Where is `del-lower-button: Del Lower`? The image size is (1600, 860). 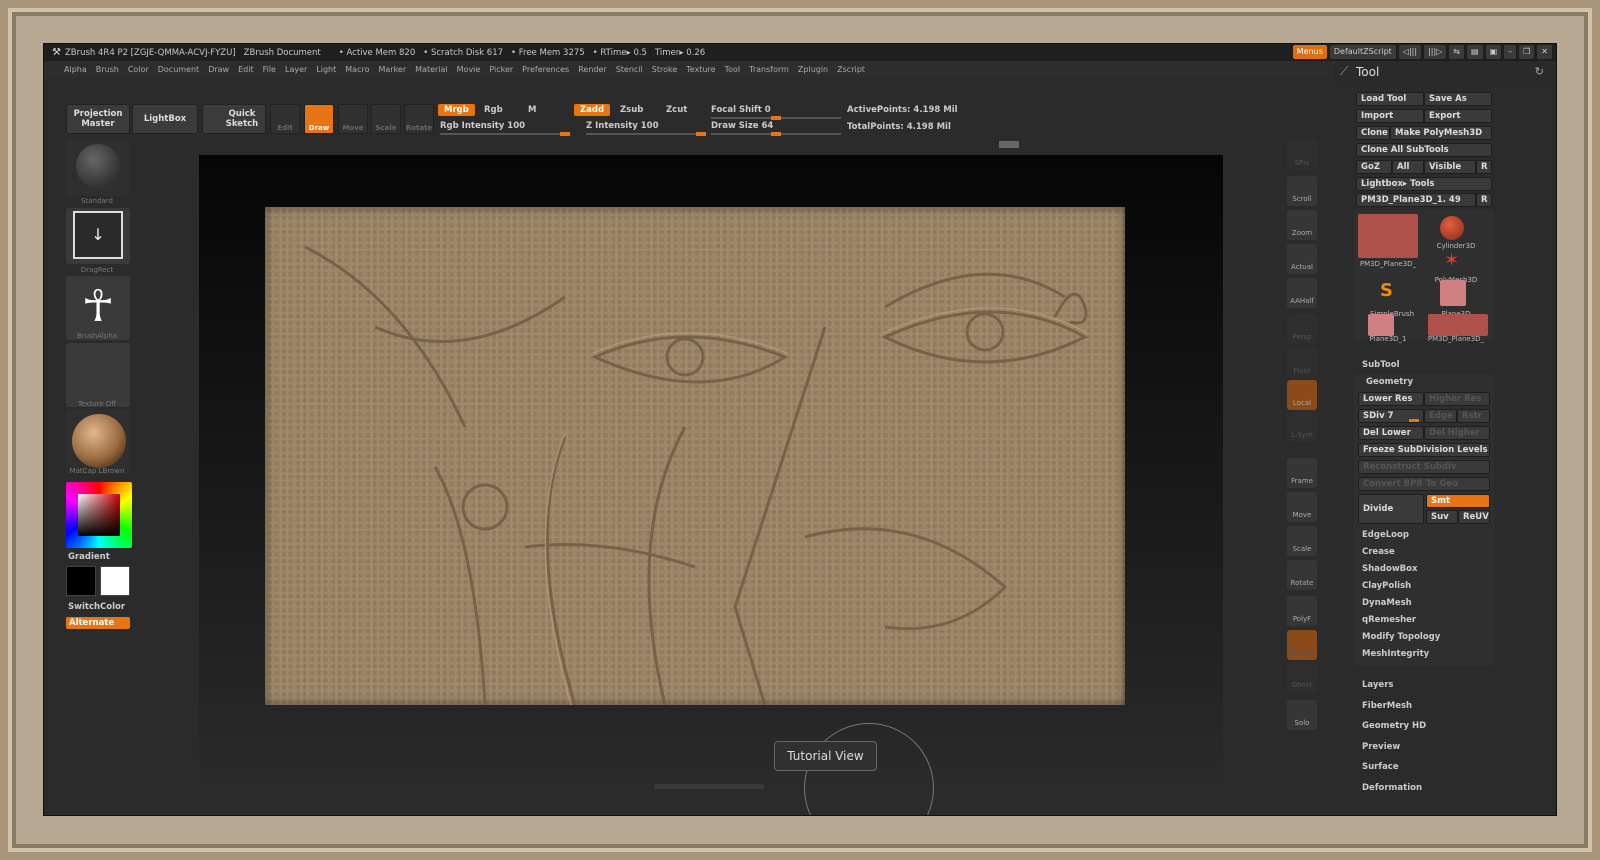 del-lower-button: Del Lower is located at coordinates (1391, 433).